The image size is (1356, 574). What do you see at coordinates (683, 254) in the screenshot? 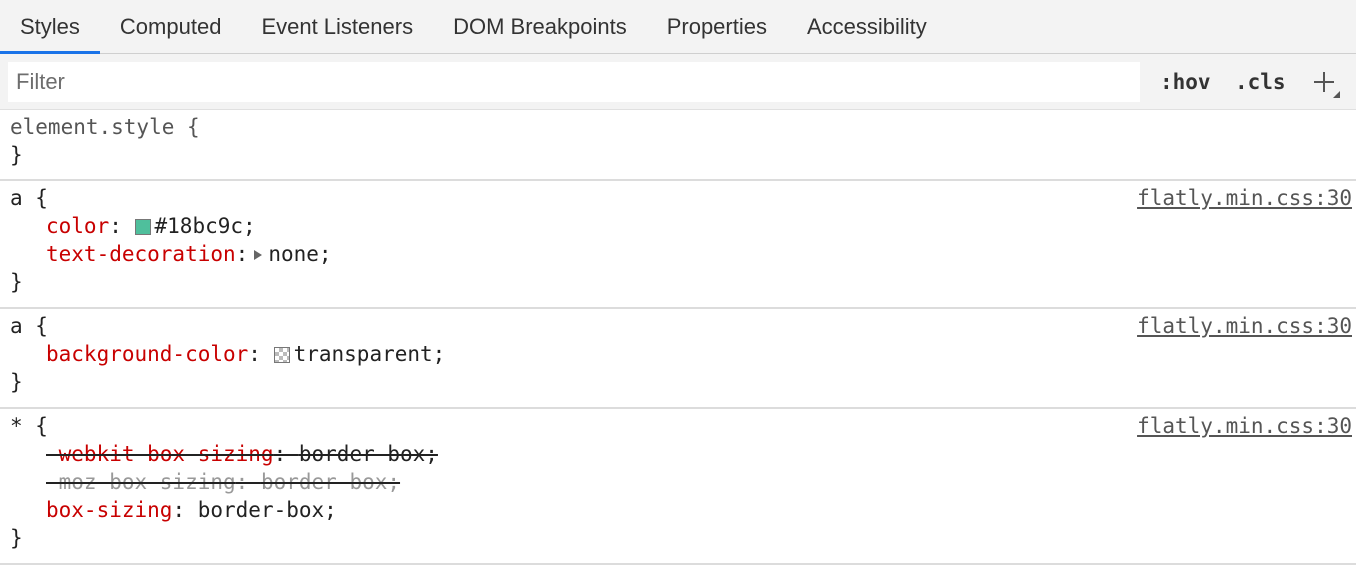
I see `declaration-row: text-decoration: none;` at bounding box center [683, 254].